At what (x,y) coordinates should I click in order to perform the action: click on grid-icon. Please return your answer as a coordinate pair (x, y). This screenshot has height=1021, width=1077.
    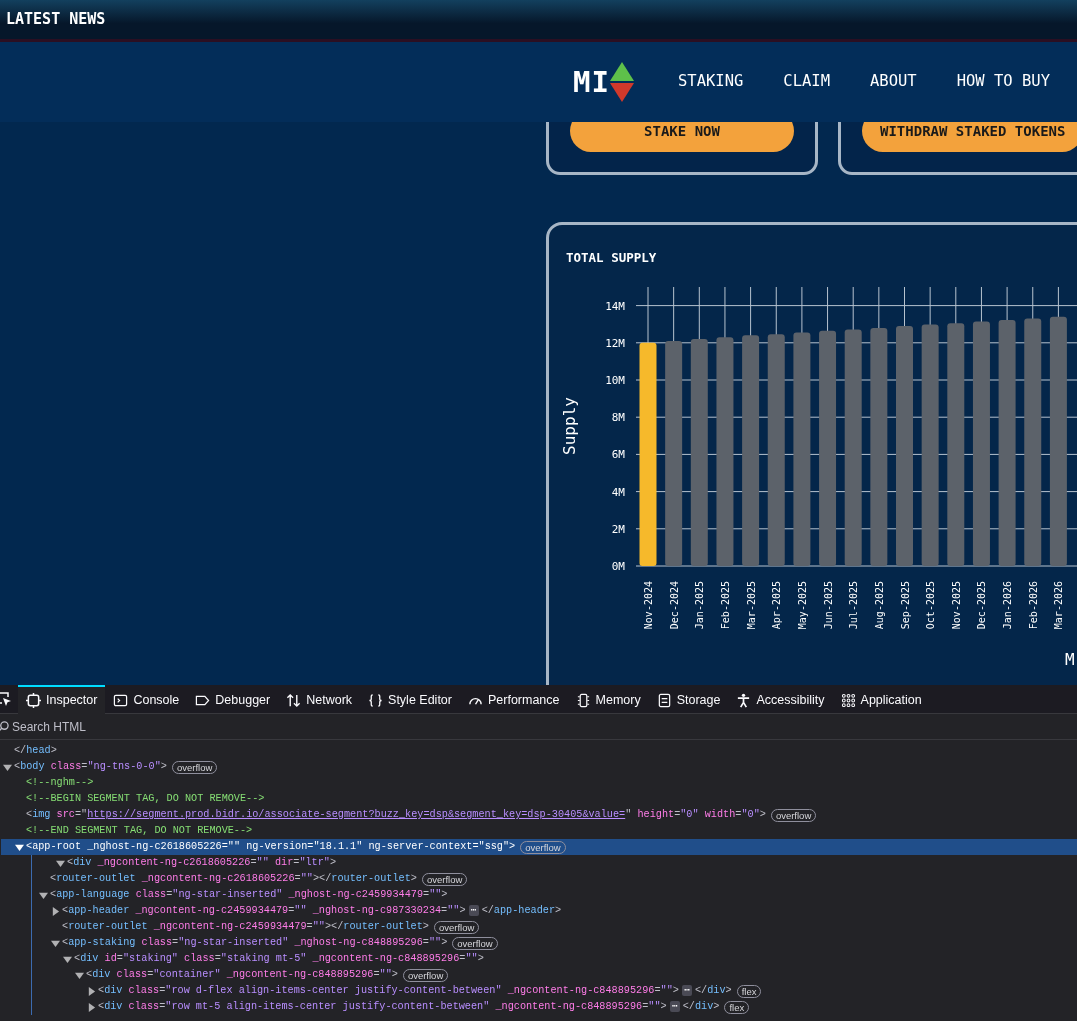
    Looking at the image, I should click on (848, 700).